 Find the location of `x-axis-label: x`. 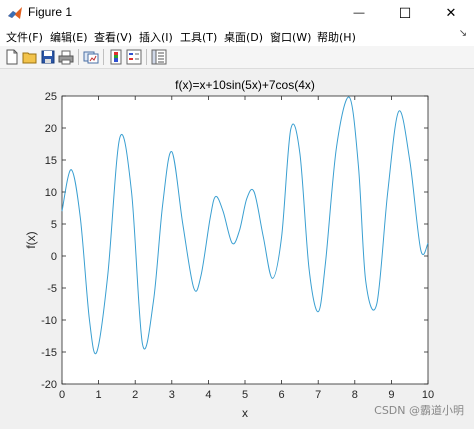

x-axis-label: x is located at coordinates (245, 413).